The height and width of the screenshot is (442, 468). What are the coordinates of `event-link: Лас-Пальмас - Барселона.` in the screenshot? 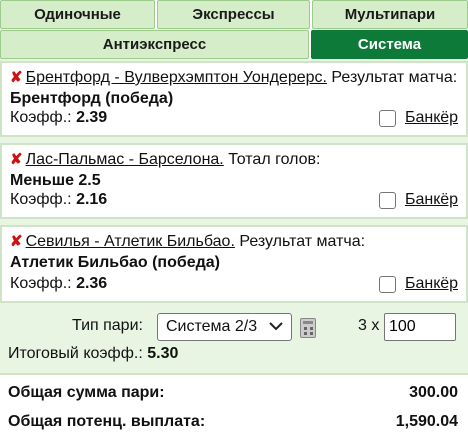 It's located at (125, 159).